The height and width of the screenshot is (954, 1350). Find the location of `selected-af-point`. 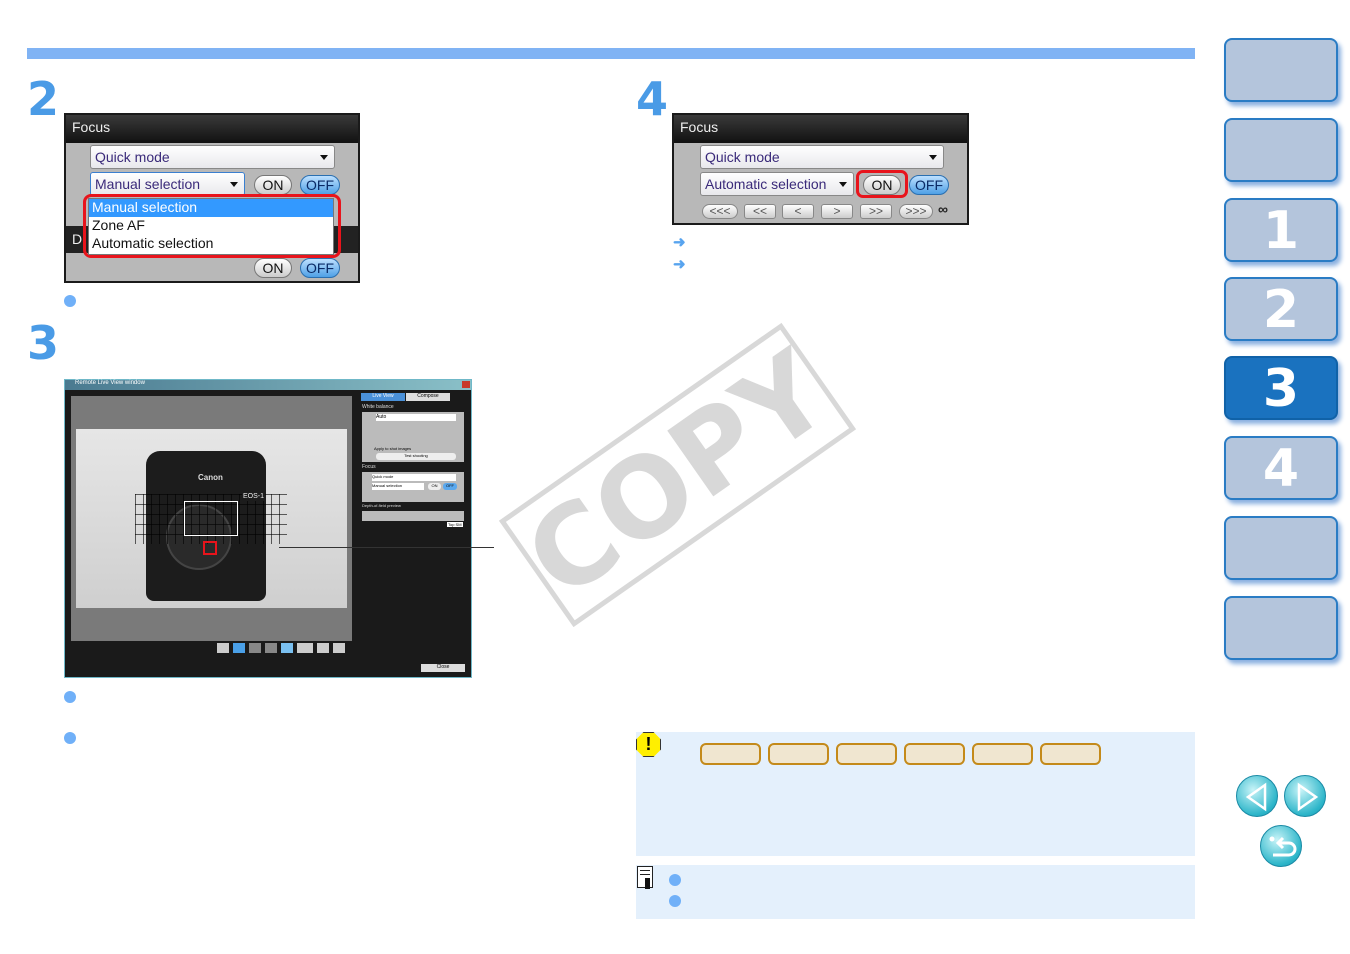

selected-af-point is located at coordinates (210, 548).